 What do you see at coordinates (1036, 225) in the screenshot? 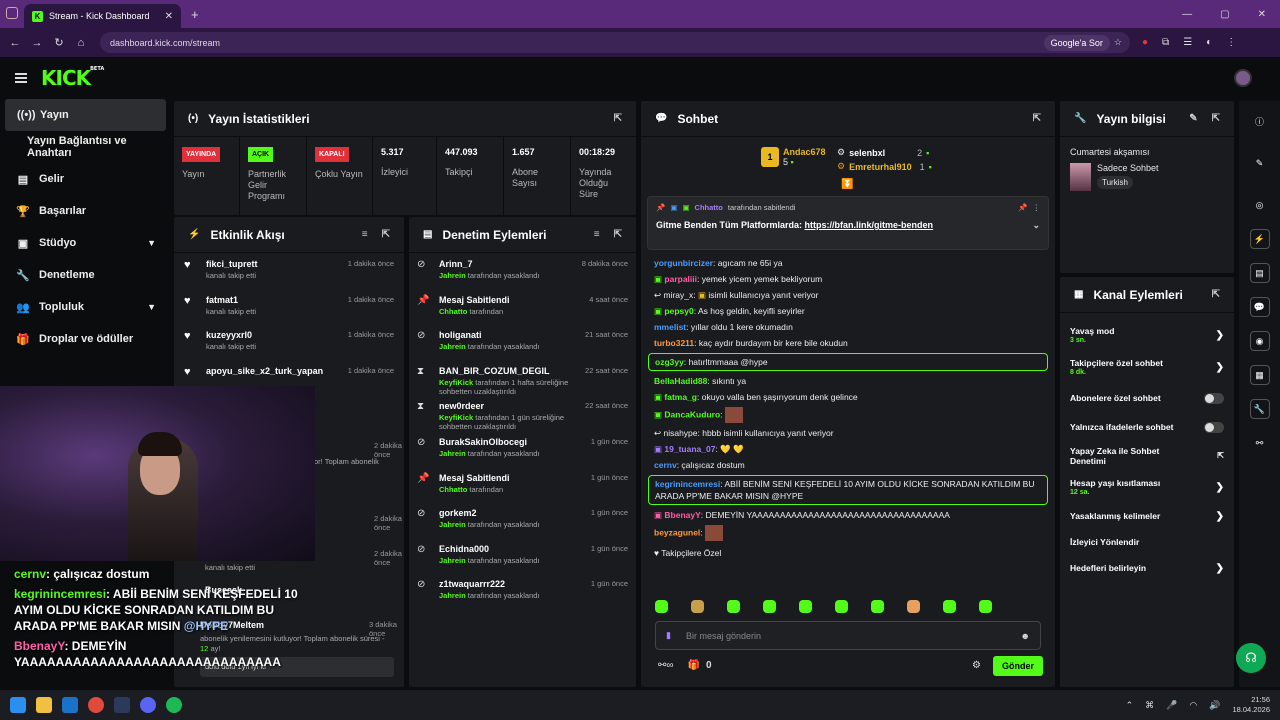
I see `chevron-down-icon: ⌄` at bounding box center [1036, 225].